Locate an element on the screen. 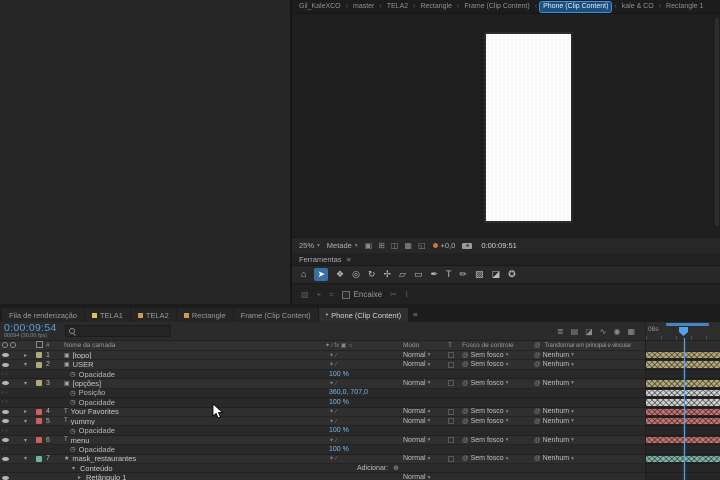 Image resolution: width=720 pixels, height=480 pixels. viewer-scrollbar is located at coordinates (717, 122).